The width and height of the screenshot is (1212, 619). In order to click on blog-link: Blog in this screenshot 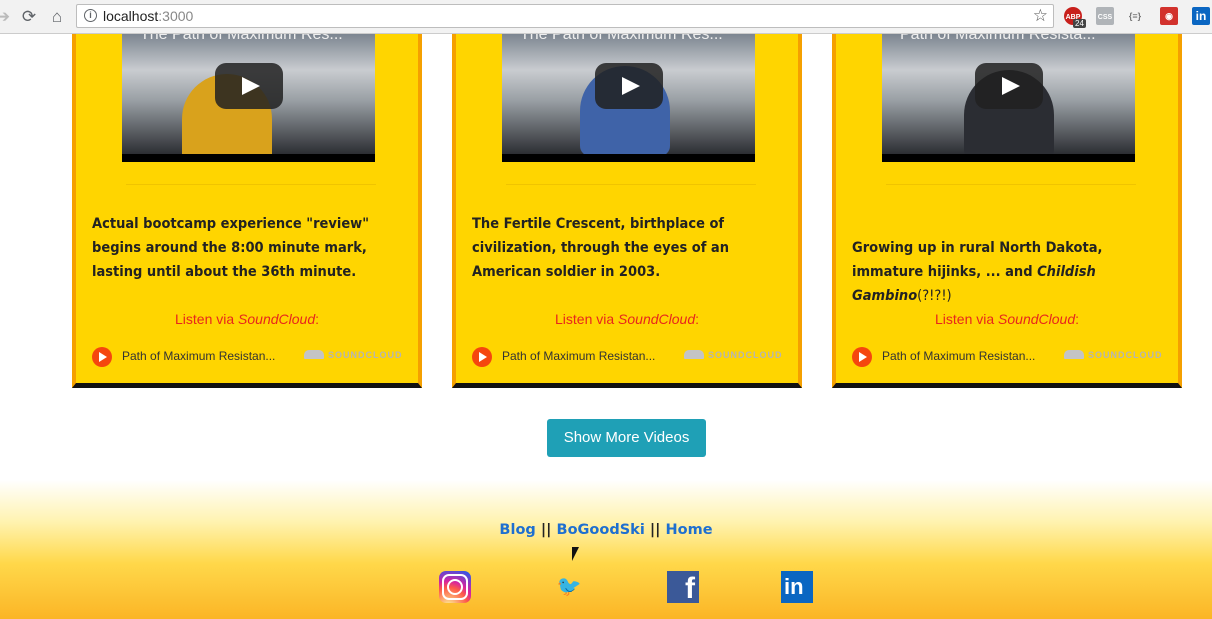, I will do `click(517, 530)`.